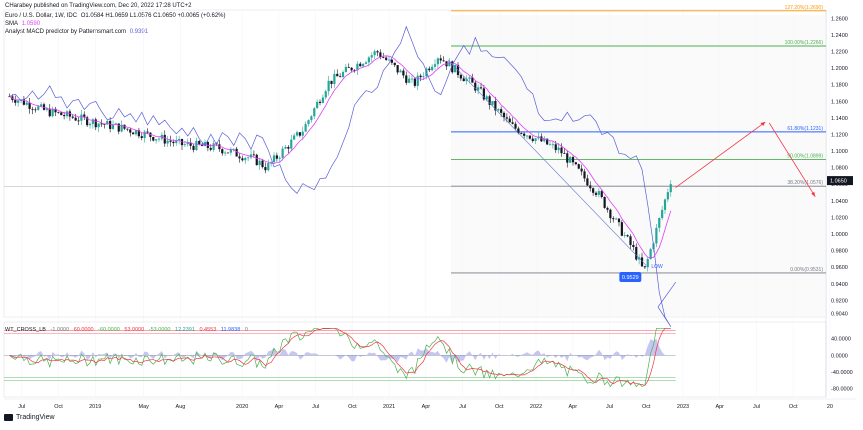 The image size is (863, 430). Describe the element at coordinates (144, 407) in the screenshot. I see `x-tick-label: May` at that location.